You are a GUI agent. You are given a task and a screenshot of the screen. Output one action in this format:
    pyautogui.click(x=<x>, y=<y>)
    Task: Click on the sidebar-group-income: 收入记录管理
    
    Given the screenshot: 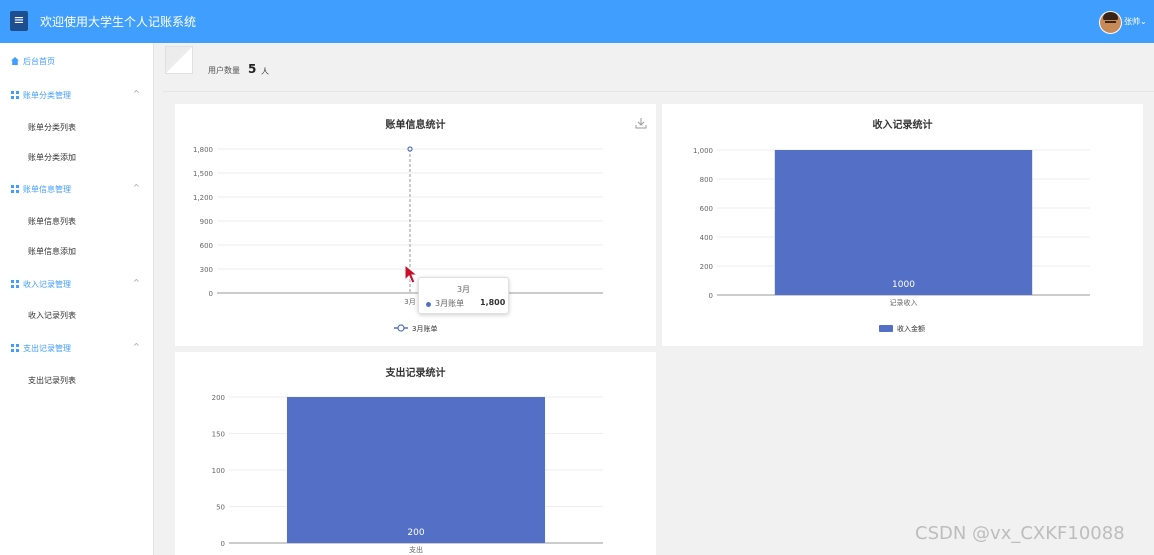 What is the action you would take?
    pyautogui.click(x=41, y=284)
    